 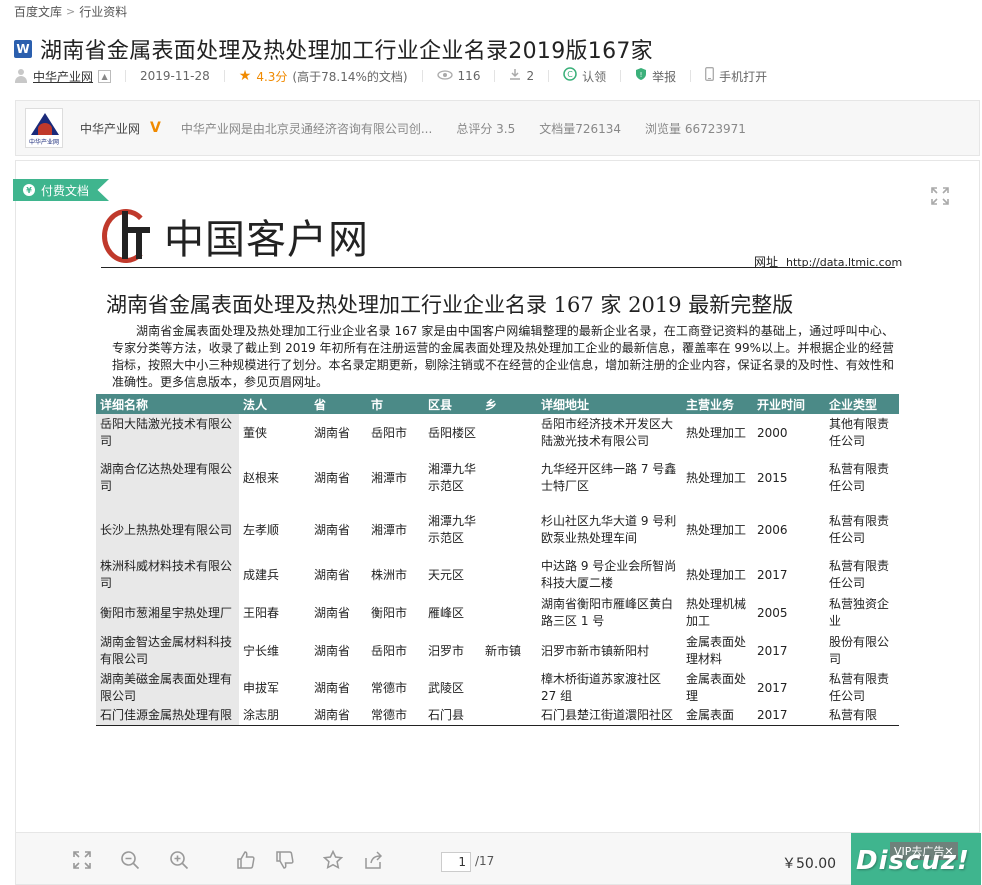 I want to click on breadcrumb-root-link: 百度文库, so click(x=38, y=11).